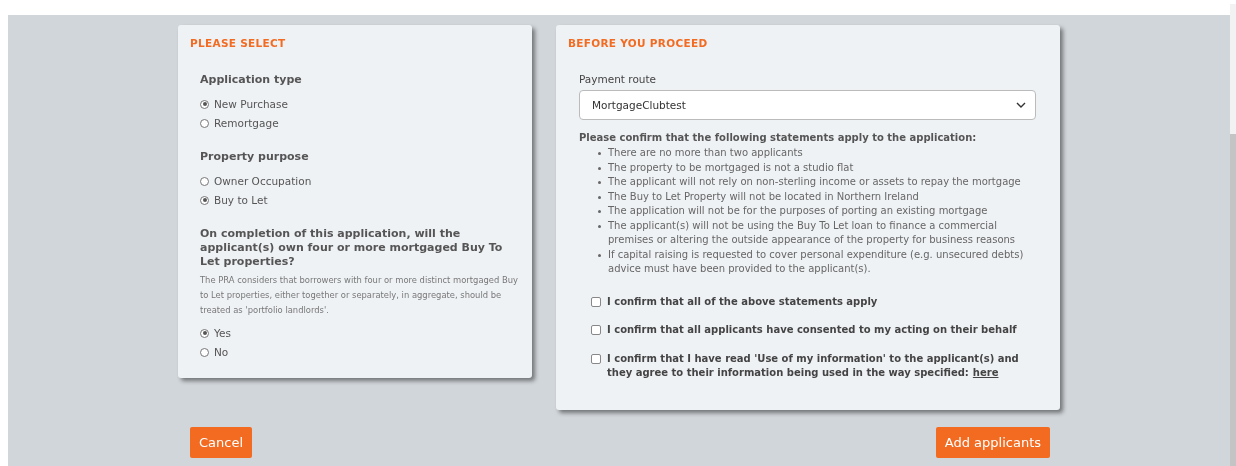  Describe the element at coordinates (360, 181) in the screenshot. I see `radio-option: Owner Occupation` at that location.